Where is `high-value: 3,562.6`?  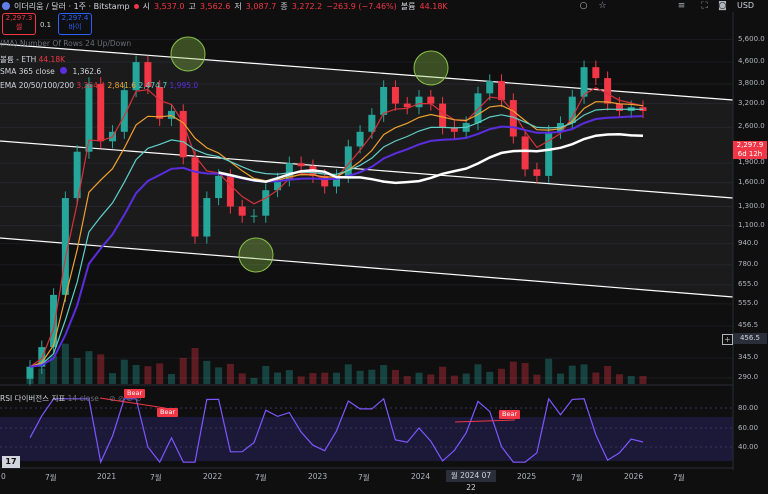 high-value: 3,562.6 is located at coordinates (215, 6).